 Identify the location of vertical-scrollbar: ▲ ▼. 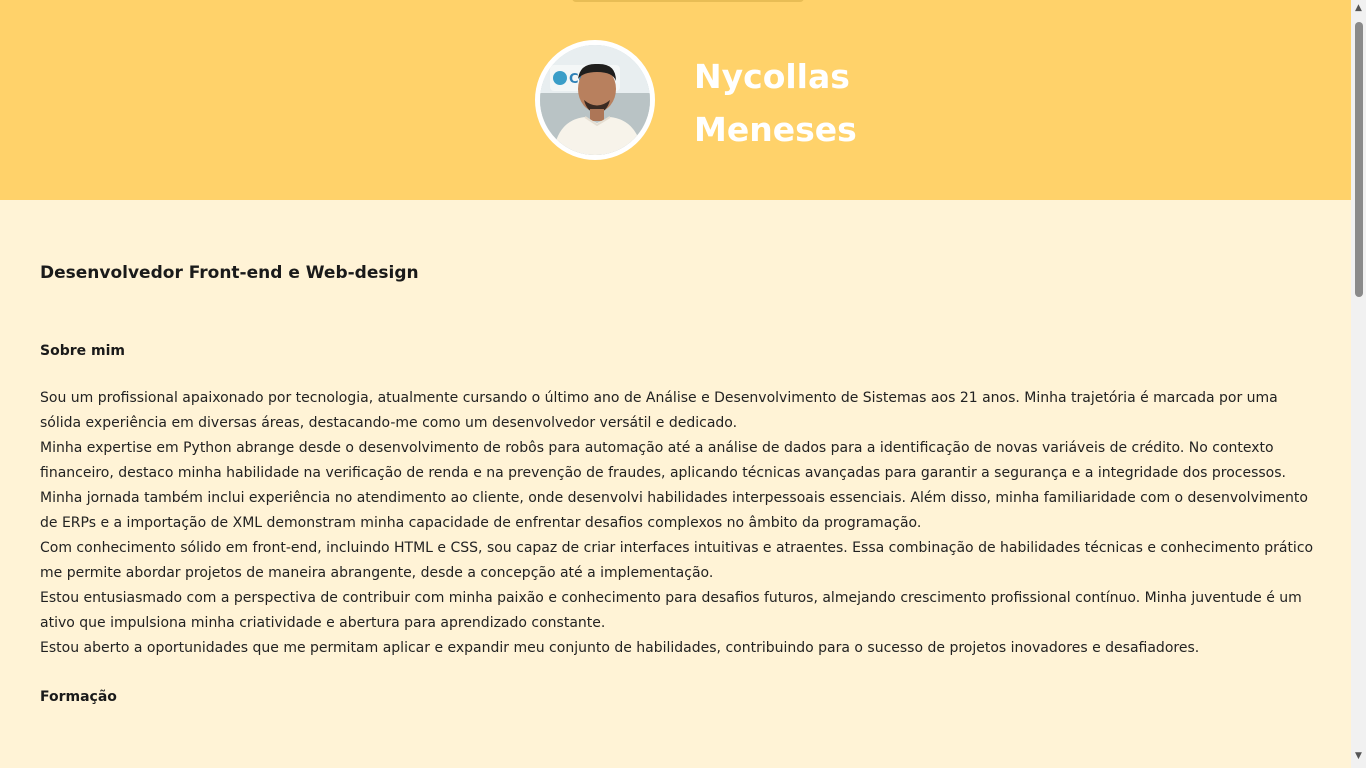
(1358, 384).